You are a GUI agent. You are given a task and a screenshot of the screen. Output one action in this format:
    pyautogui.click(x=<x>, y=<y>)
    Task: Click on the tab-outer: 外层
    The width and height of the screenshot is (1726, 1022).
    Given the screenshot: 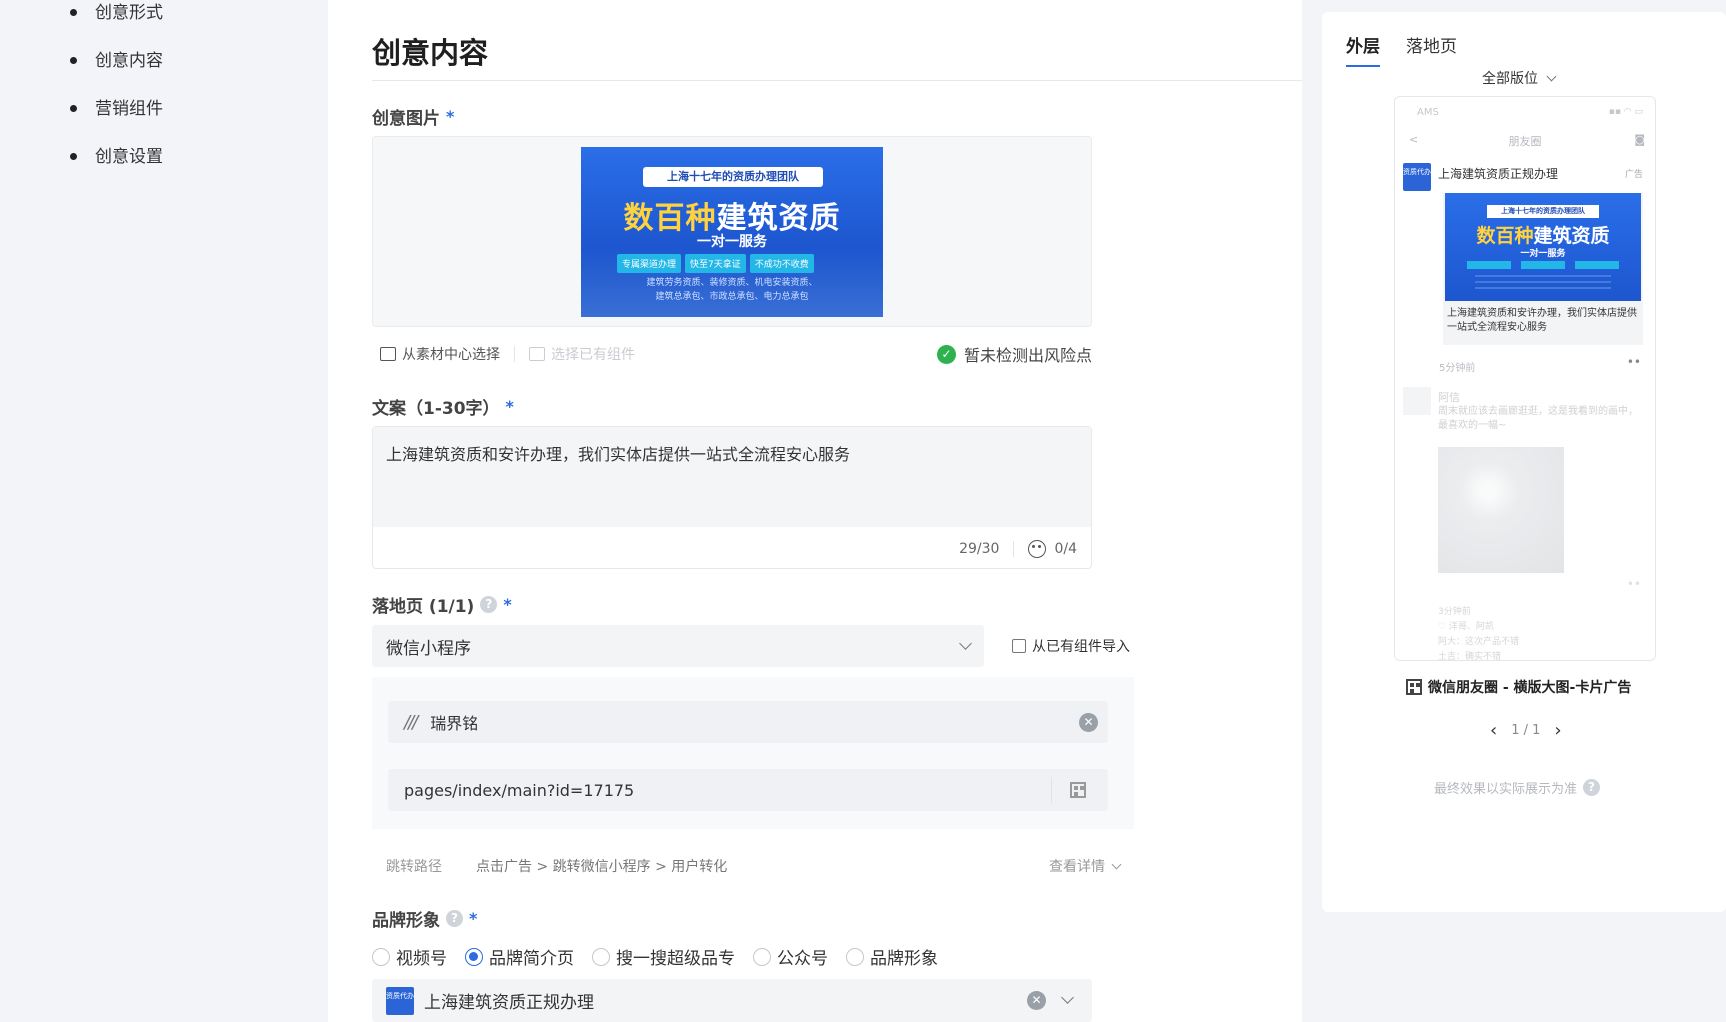 What is the action you would take?
    pyautogui.click(x=1363, y=49)
    